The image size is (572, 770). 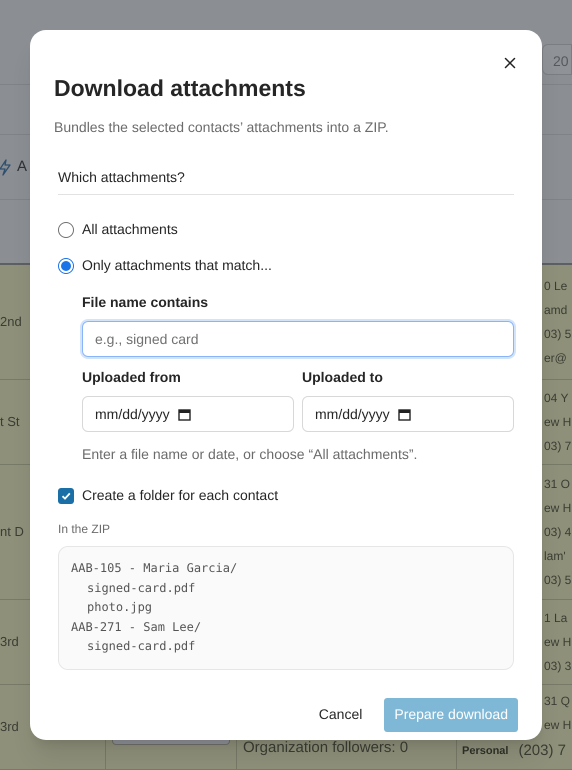 What do you see at coordinates (130, 229) in the screenshot?
I see `radio-label: All attachments` at bounding box center [130, 229].